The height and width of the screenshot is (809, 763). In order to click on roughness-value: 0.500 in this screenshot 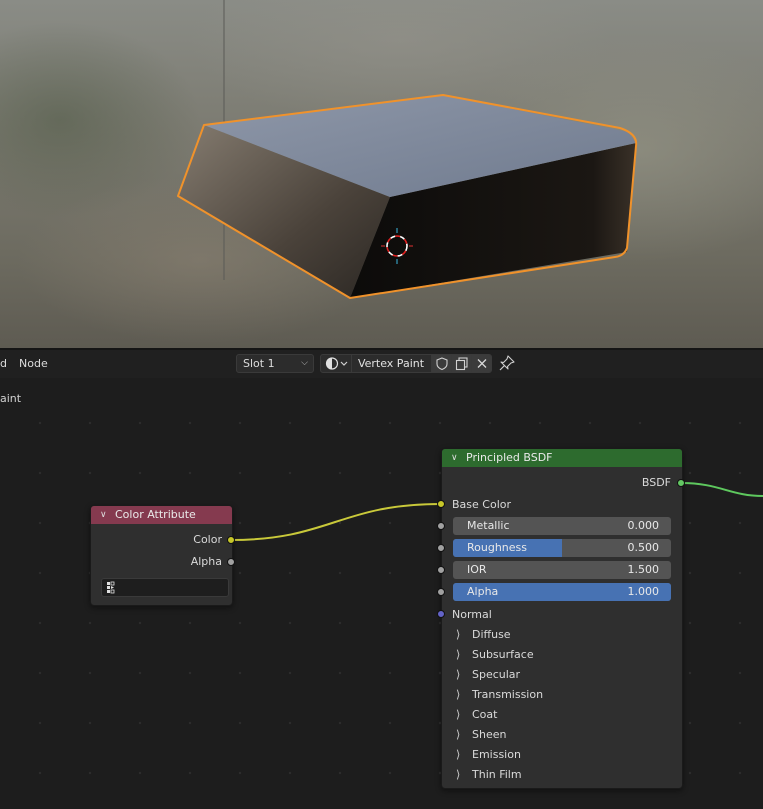, I will do `click(643, 547)`.